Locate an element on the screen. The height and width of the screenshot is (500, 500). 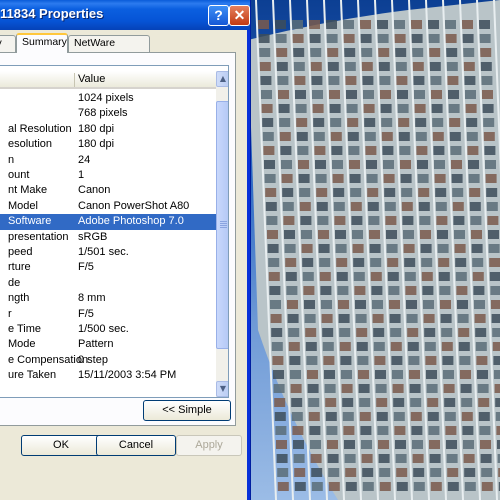
column-header-value: Value is located at coordinates (91, 79).